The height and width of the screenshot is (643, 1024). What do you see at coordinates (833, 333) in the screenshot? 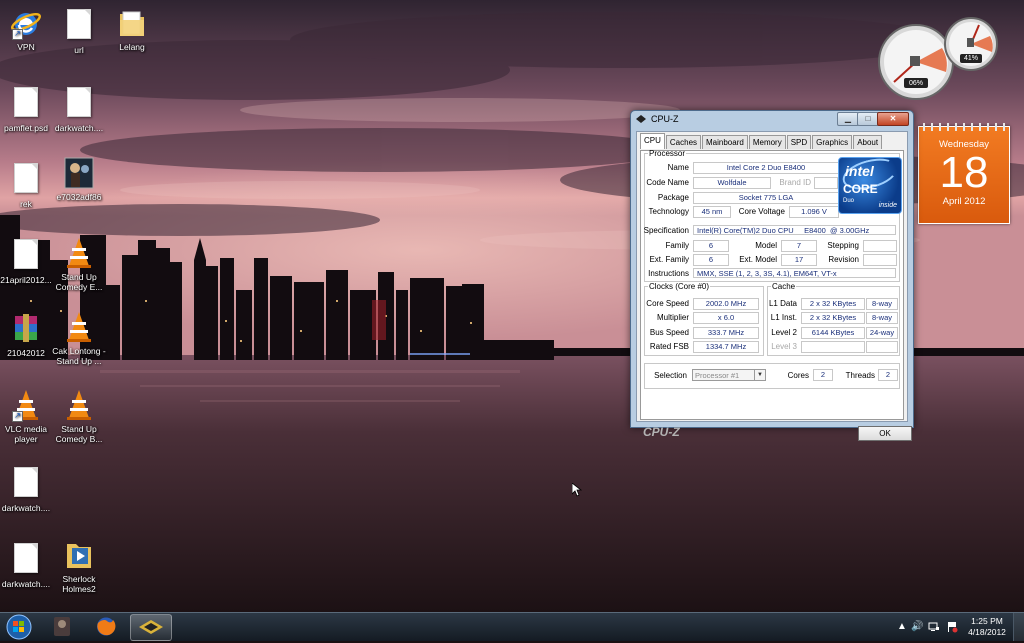
I see `level2-value: 6144 KBytes` at bounding box center [833, 333].